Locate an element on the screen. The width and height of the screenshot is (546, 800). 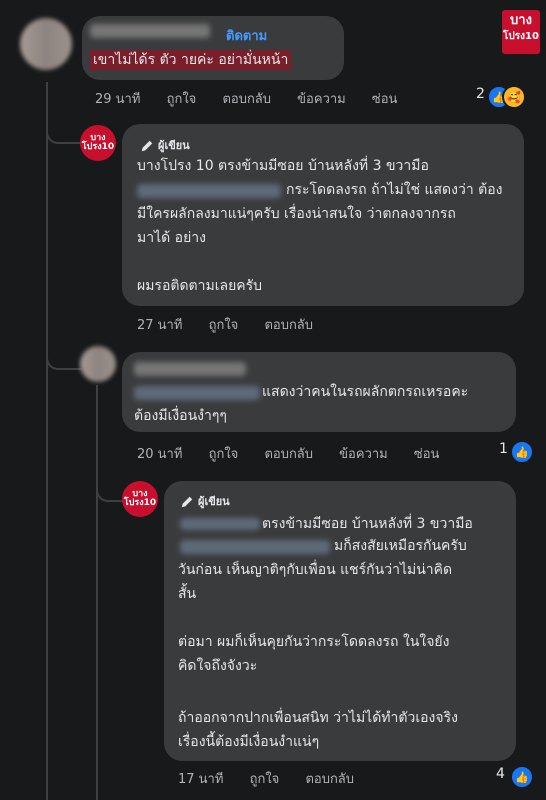
comment-actions: 17 นาที ถูกใจ ตอบกลับ is located at coordinates (277, 778).